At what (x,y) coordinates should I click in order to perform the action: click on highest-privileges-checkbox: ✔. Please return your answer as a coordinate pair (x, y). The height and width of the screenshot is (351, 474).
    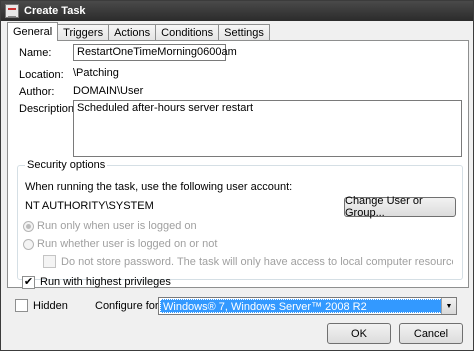
    Looking at the image, I should click on (28, 282).